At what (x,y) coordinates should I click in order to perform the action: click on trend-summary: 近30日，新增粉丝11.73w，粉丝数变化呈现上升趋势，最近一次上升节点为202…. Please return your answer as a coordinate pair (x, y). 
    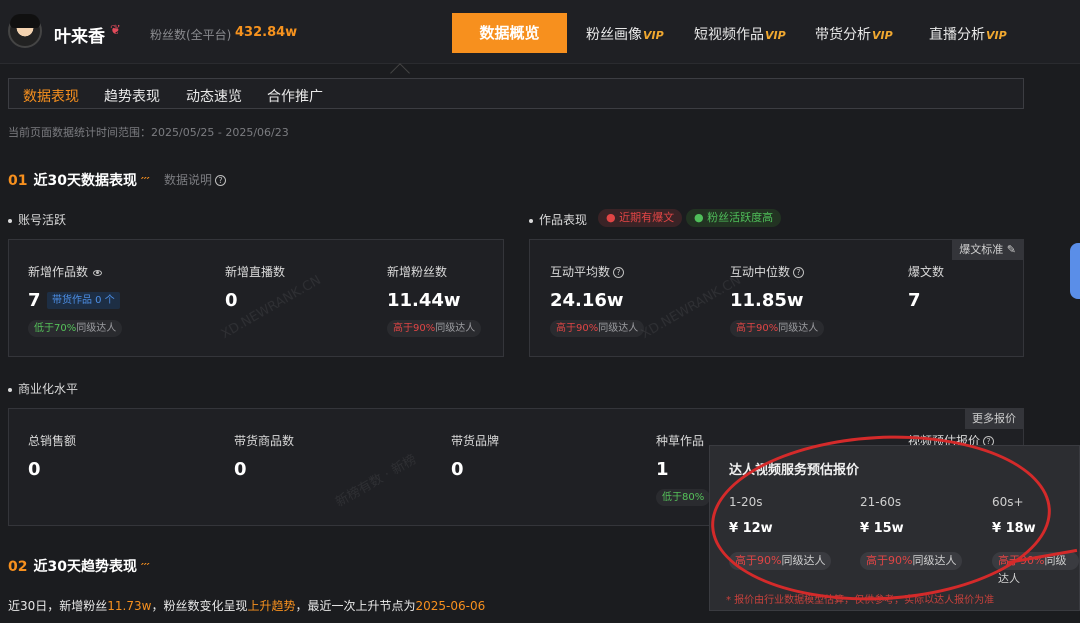
    Looking at the image, I should click on (246, 605).